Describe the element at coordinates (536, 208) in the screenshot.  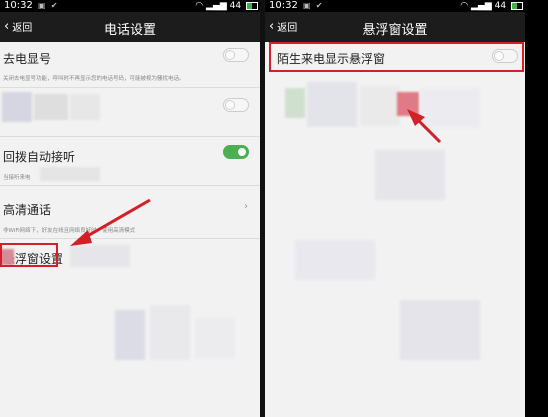
I see `frame-edge` at that location.